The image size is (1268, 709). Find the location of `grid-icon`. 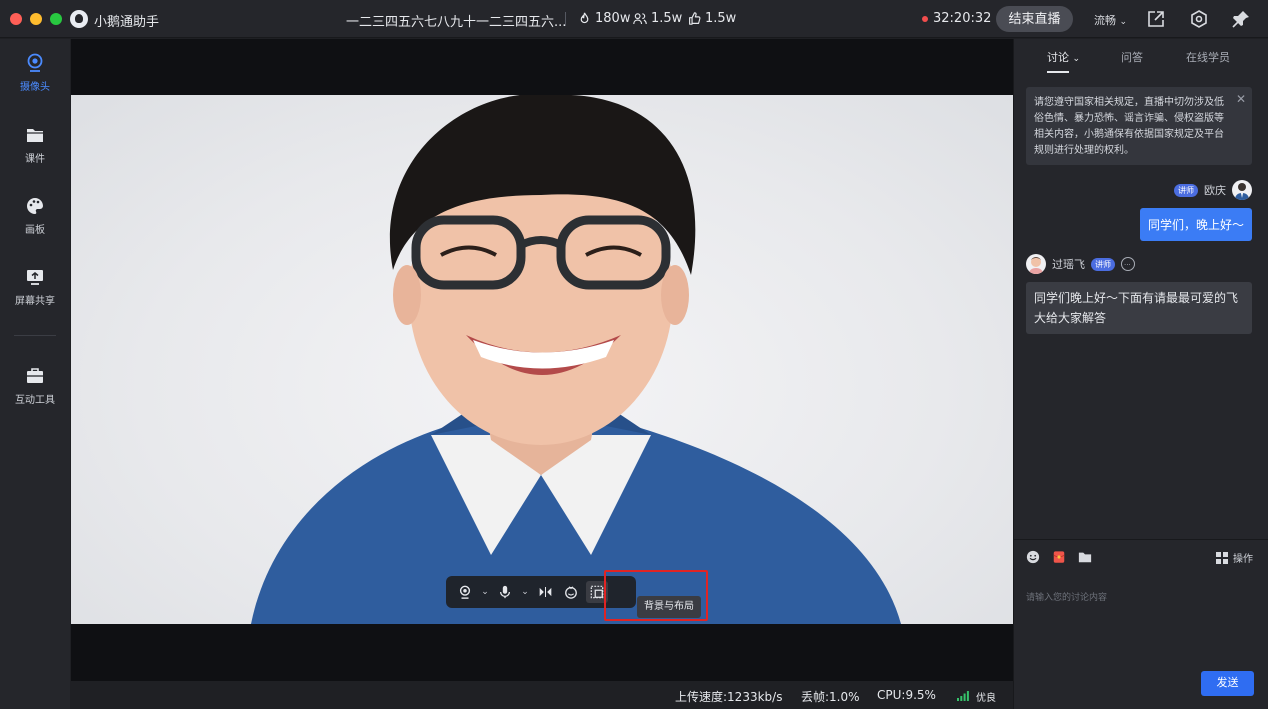

grid-icon is located at coordinates (1222, 557).